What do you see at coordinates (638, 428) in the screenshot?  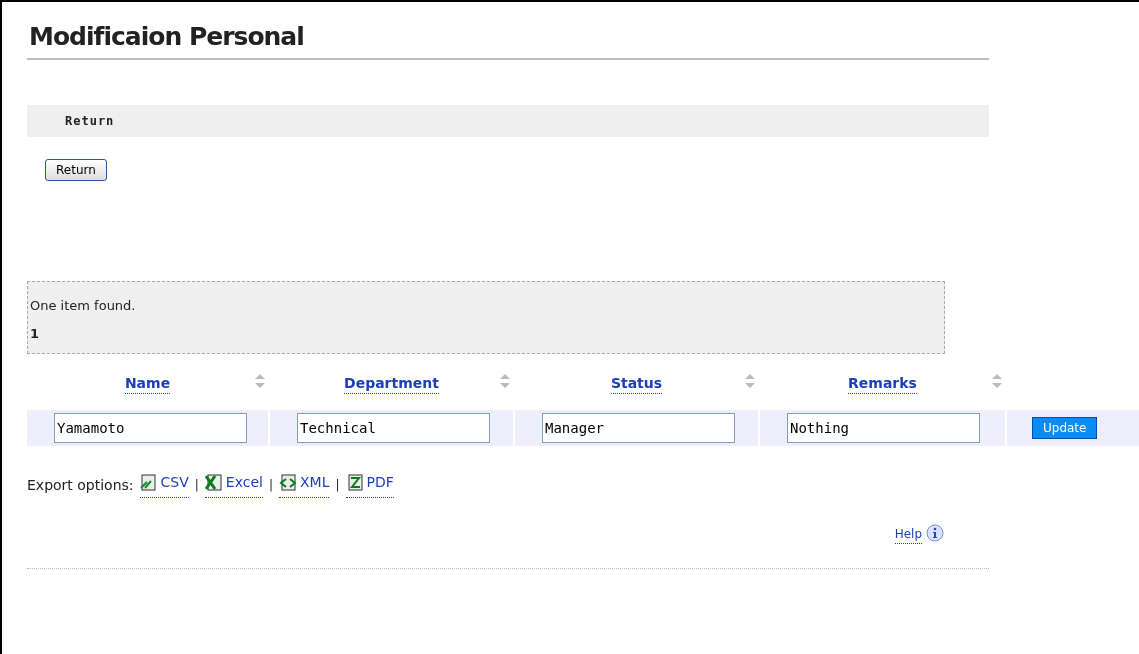 I see `input-field: Manager` at bounding box center [638, 428].